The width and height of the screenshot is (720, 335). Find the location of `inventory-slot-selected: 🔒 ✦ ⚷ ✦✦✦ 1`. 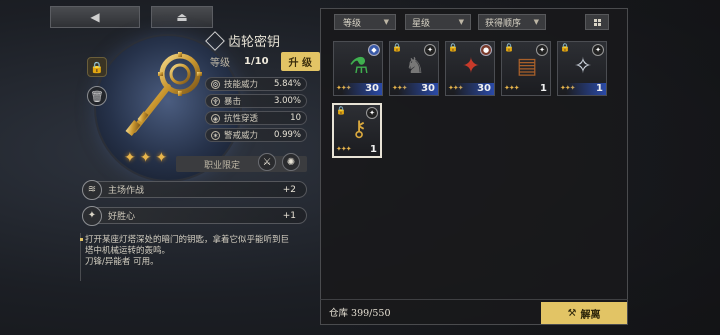

inventory-slot-selected: 🔒 ✦ ⚷ ✦✦✦ 1 is located at coordinates (357, 130).